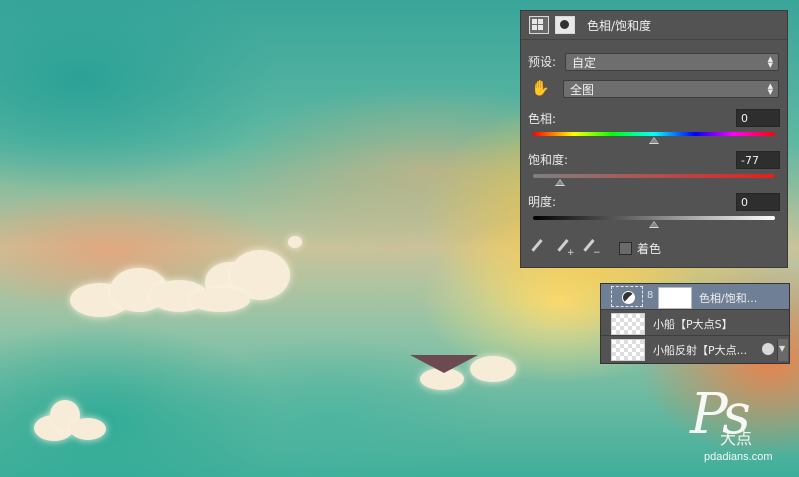 The height and width of the screenshot is (477, 799). I want to click on lightness-slider-thumb, so click(654, 224).